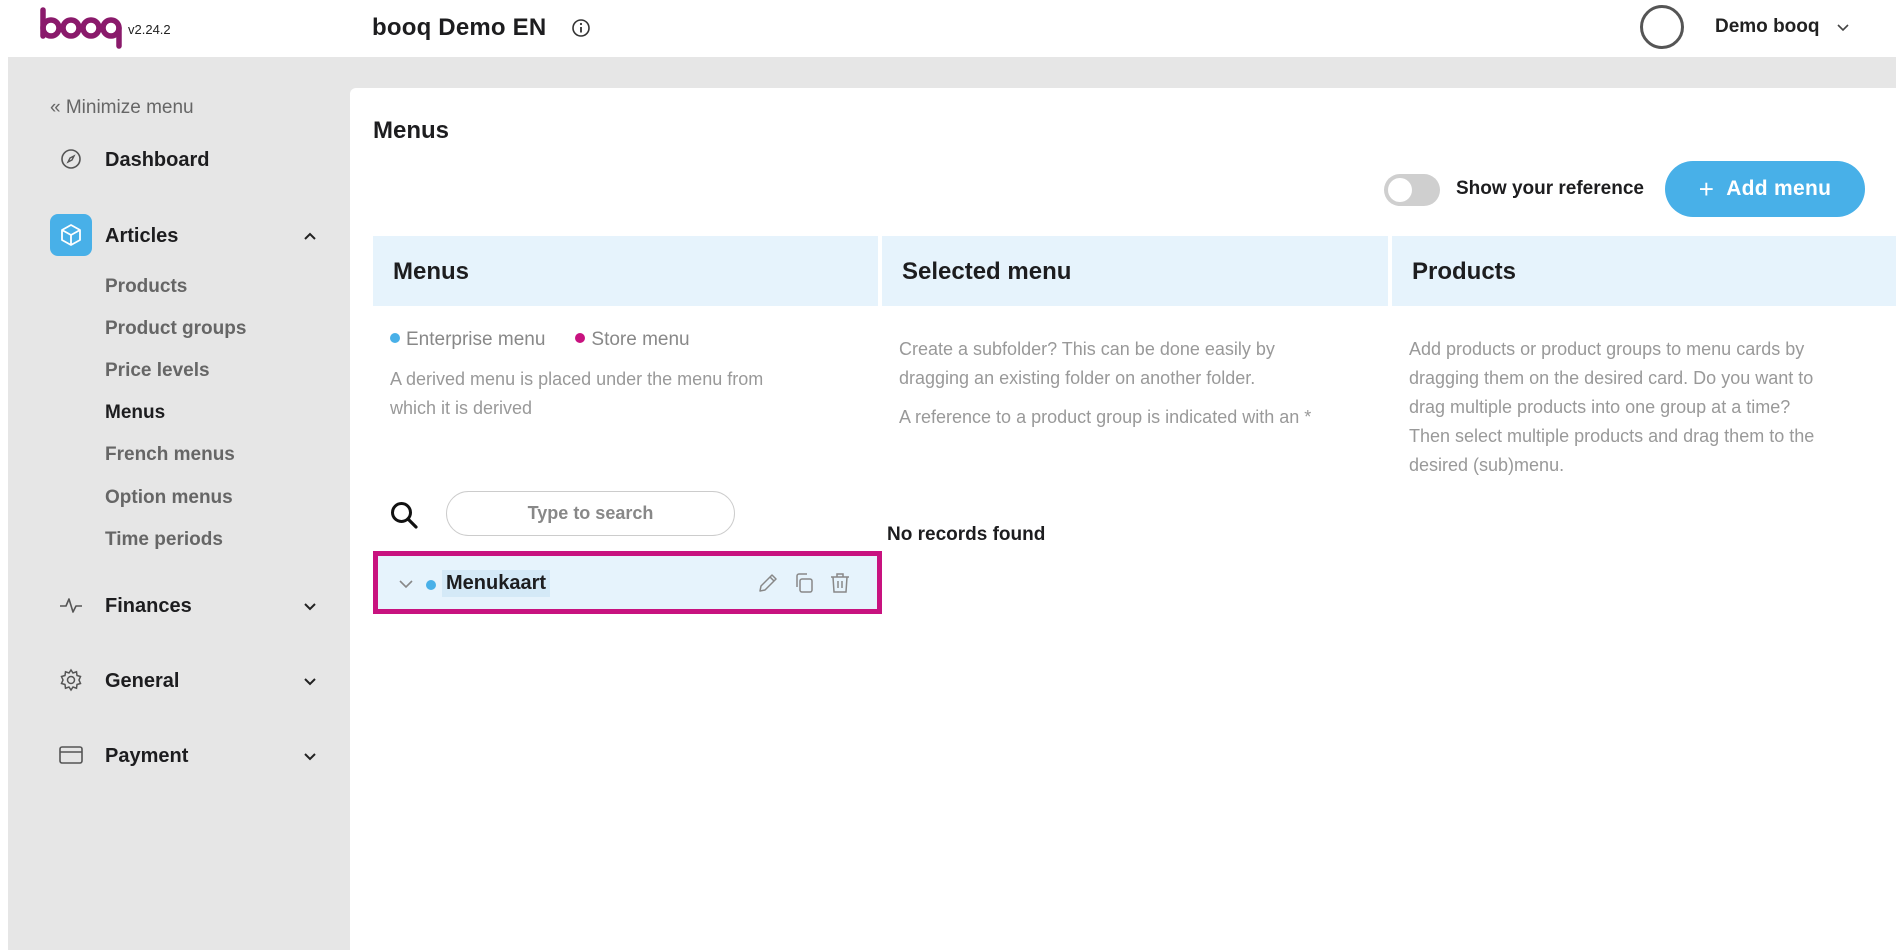 The image size is (1896, 950). I want to click on copy-icon, so click(804, 583).